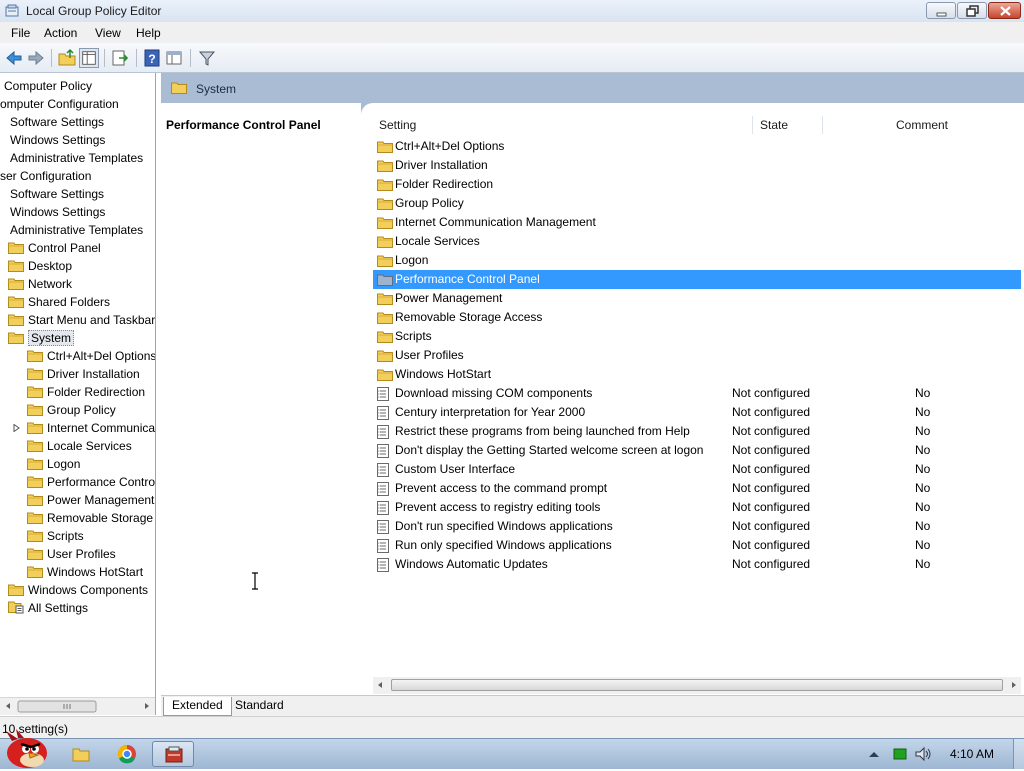  Describe the element at coordinates (14, 58) in the screenshot. I see `back-arrow-icon` at that location.